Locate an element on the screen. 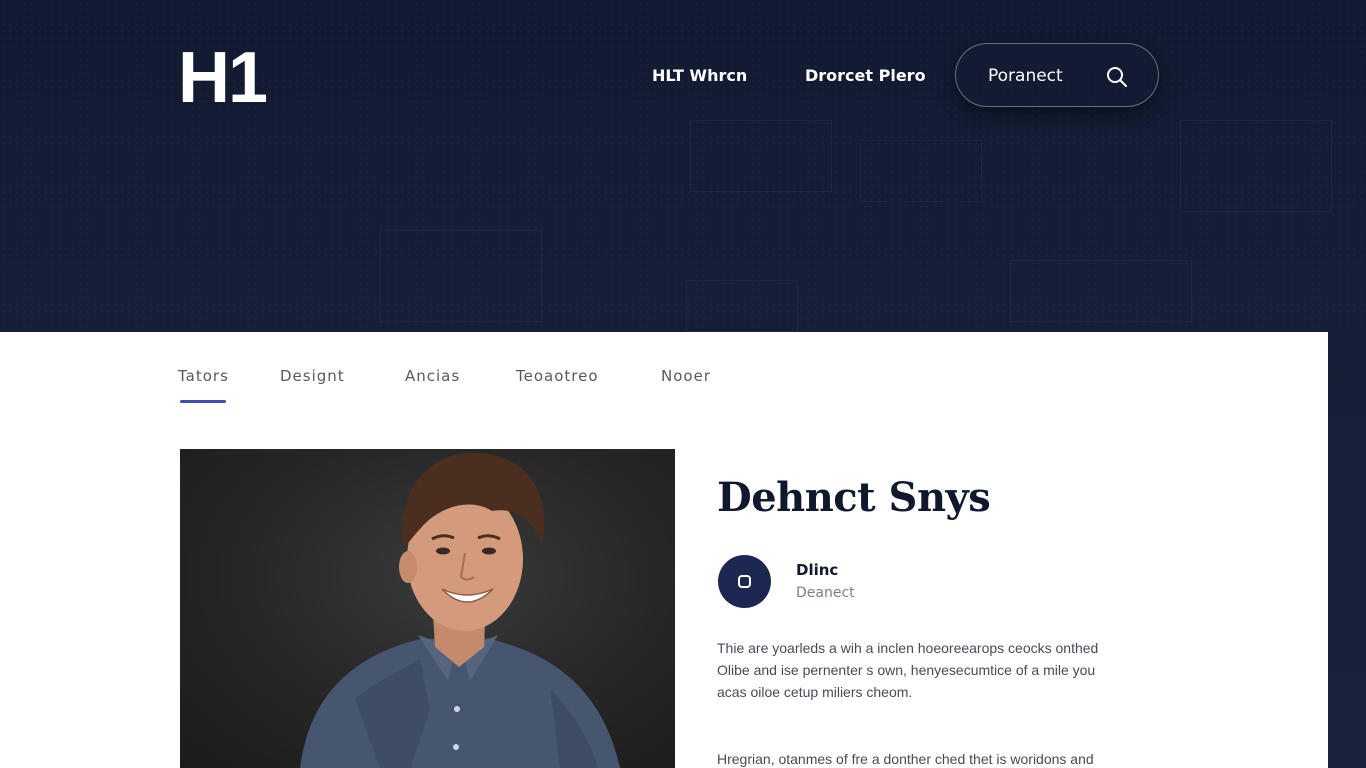 The image size is (1366, 768). author-avatar is located at coordinates (744, 581).